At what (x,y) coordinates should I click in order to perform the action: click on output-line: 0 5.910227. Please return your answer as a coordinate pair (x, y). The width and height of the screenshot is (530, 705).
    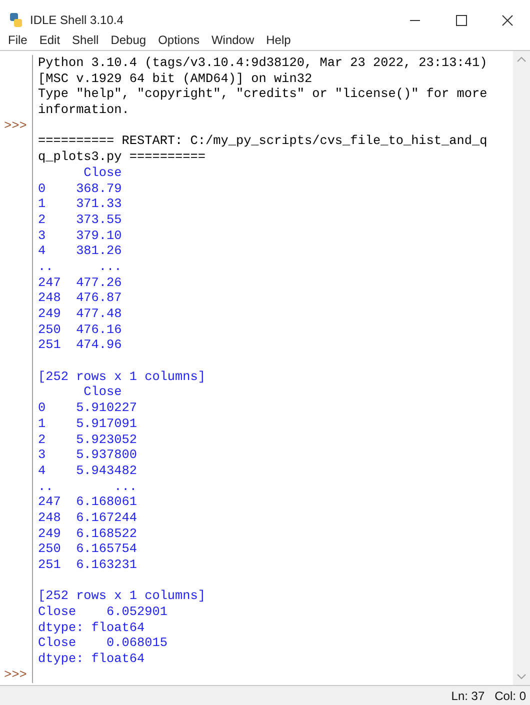
    Looking at the image, I should click on (87, 408).